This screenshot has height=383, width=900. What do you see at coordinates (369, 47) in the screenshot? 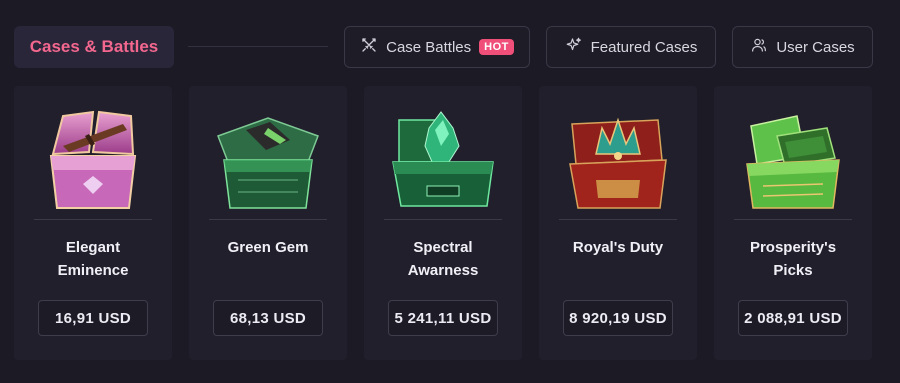
I see `swords-icon` at bounding box center [369, 47].